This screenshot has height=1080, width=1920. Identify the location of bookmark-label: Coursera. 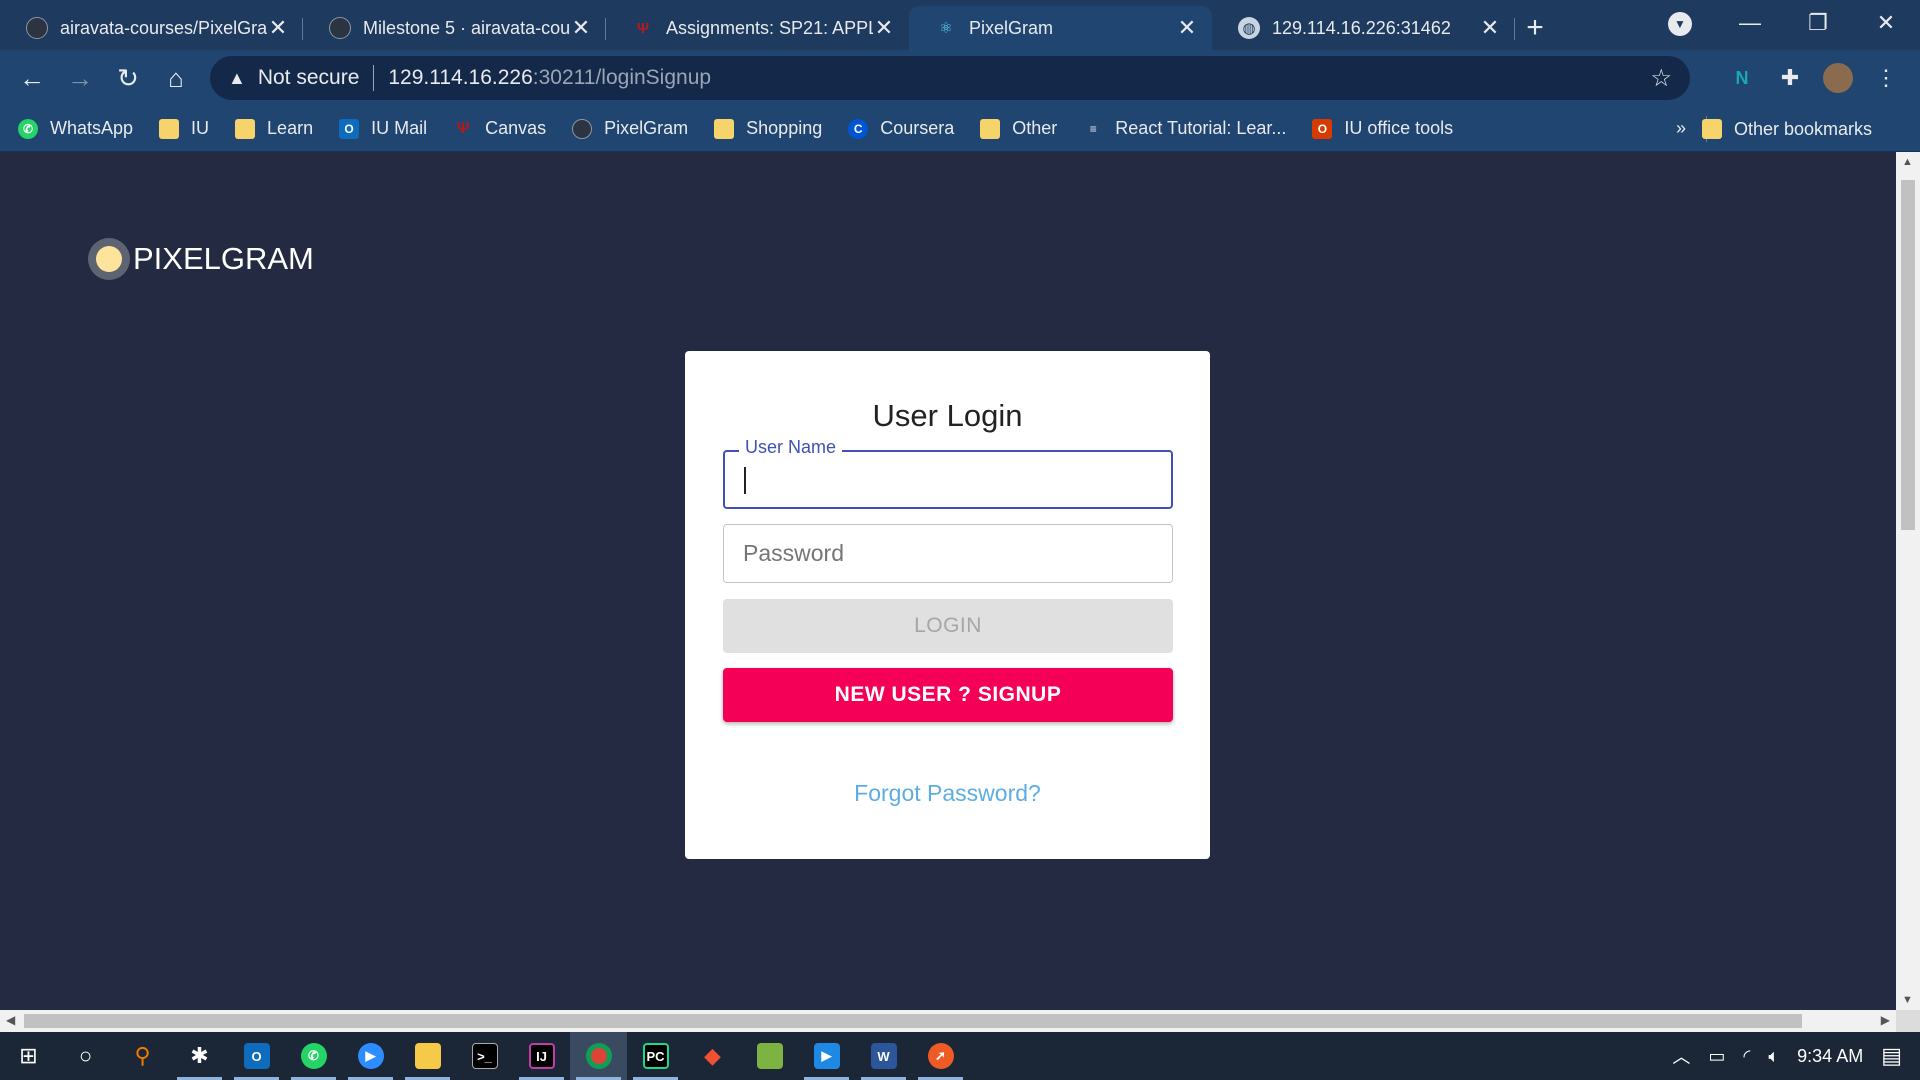
(917, 128).